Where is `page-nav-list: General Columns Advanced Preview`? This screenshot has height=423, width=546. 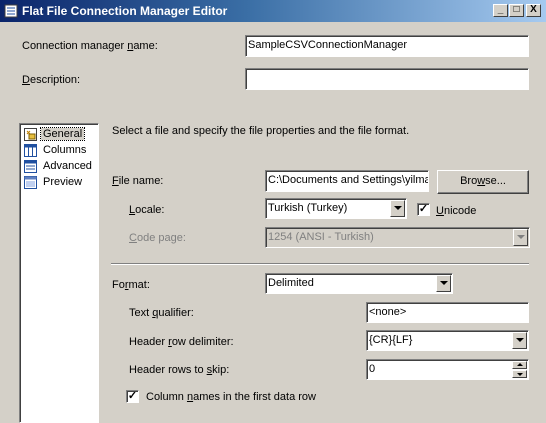 page-nav-list: General Columns Advanced Preview is located at coordinates (59, 273).